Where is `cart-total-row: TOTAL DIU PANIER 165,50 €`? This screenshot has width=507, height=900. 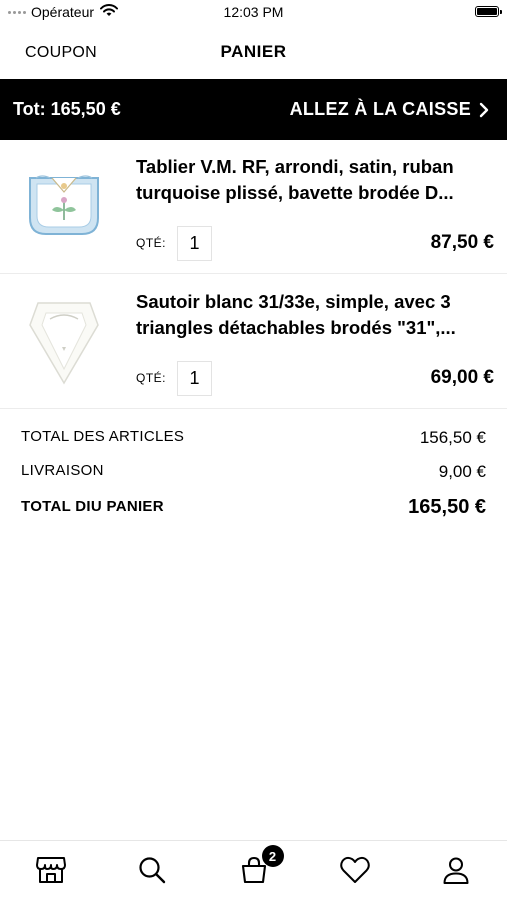 cart-total-row: TOTAL DIU PANIER 165,50 € is located at coordinates (253, 512).